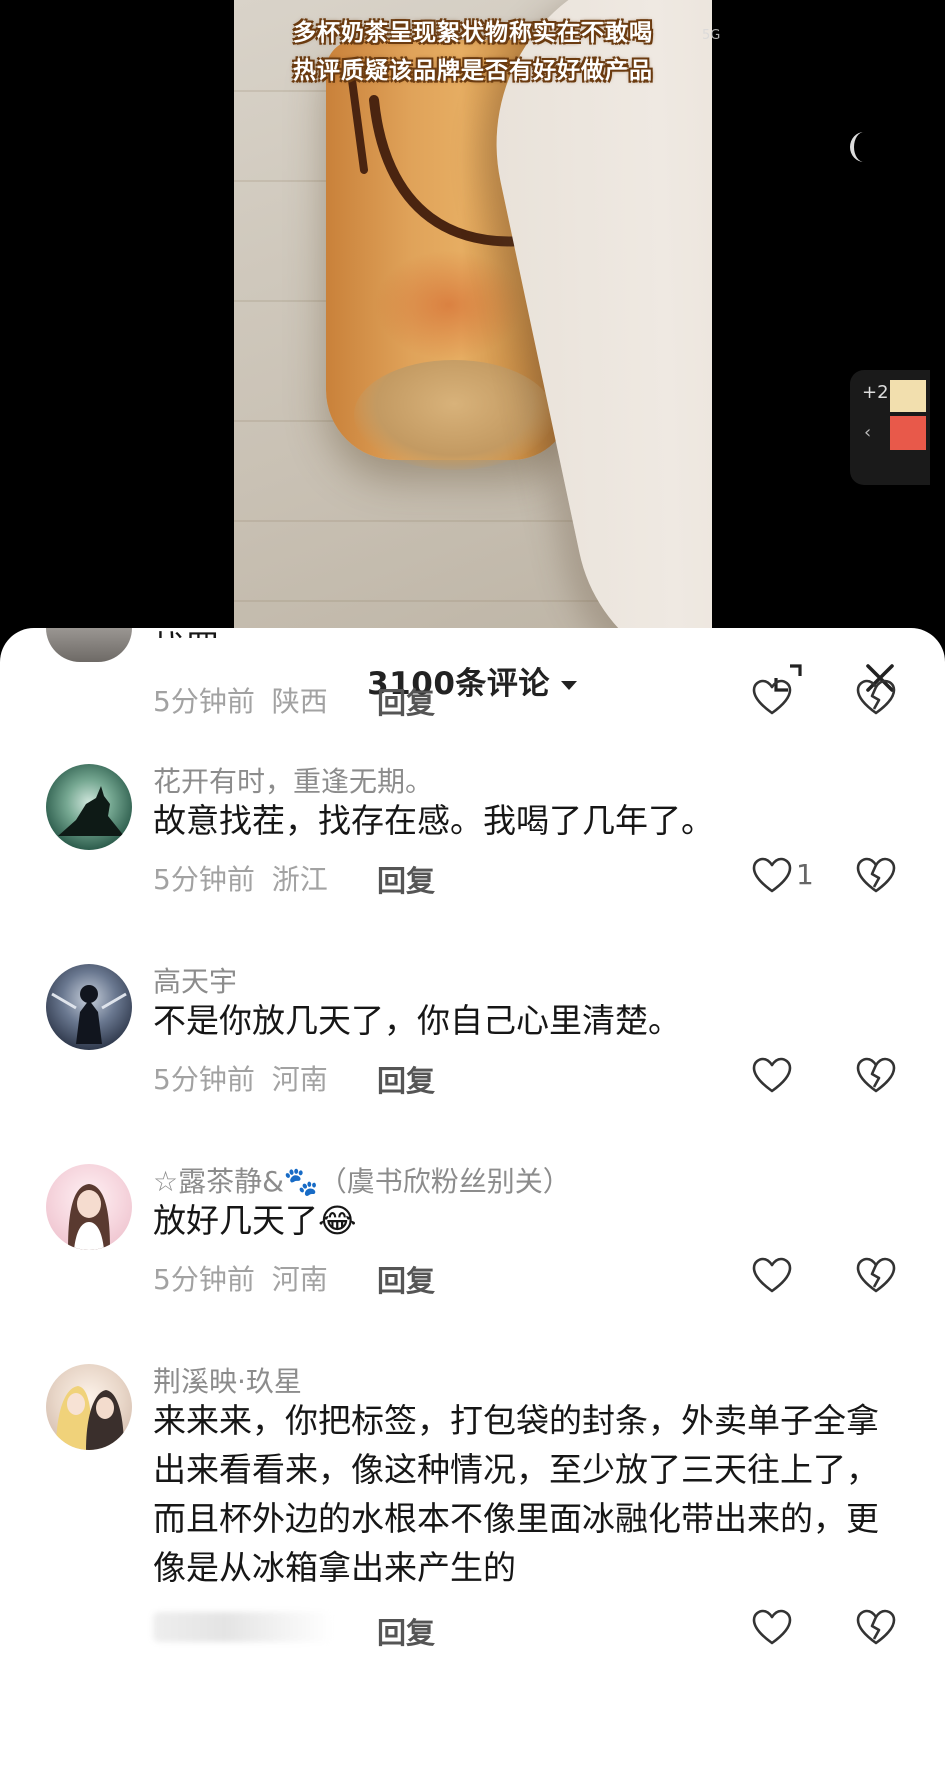 The width and height of the screenshot is (945, 1785). Describe the element at coordinates (227, 1380) in the screenshot. I see `comment-username: 荆溪映·玖星` at that location.